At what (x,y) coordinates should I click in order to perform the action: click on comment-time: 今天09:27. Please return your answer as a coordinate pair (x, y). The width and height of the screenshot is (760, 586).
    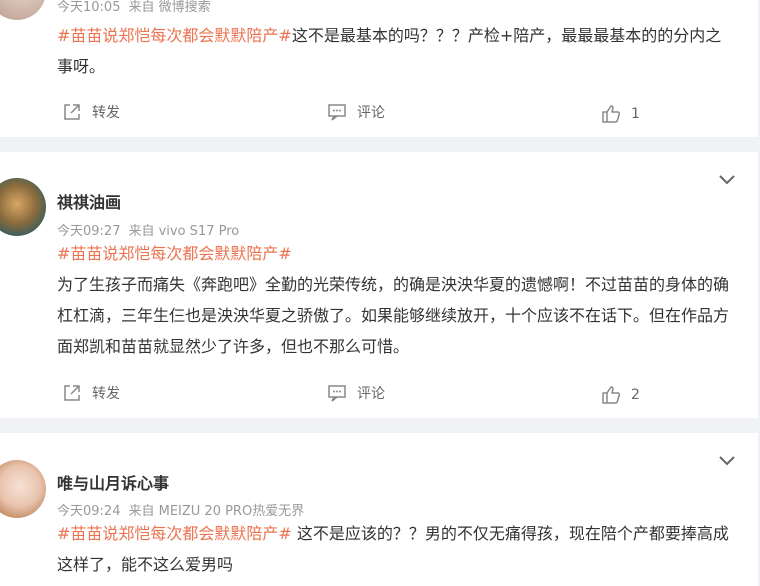
    Looking at the image, I should click on (89, 231).